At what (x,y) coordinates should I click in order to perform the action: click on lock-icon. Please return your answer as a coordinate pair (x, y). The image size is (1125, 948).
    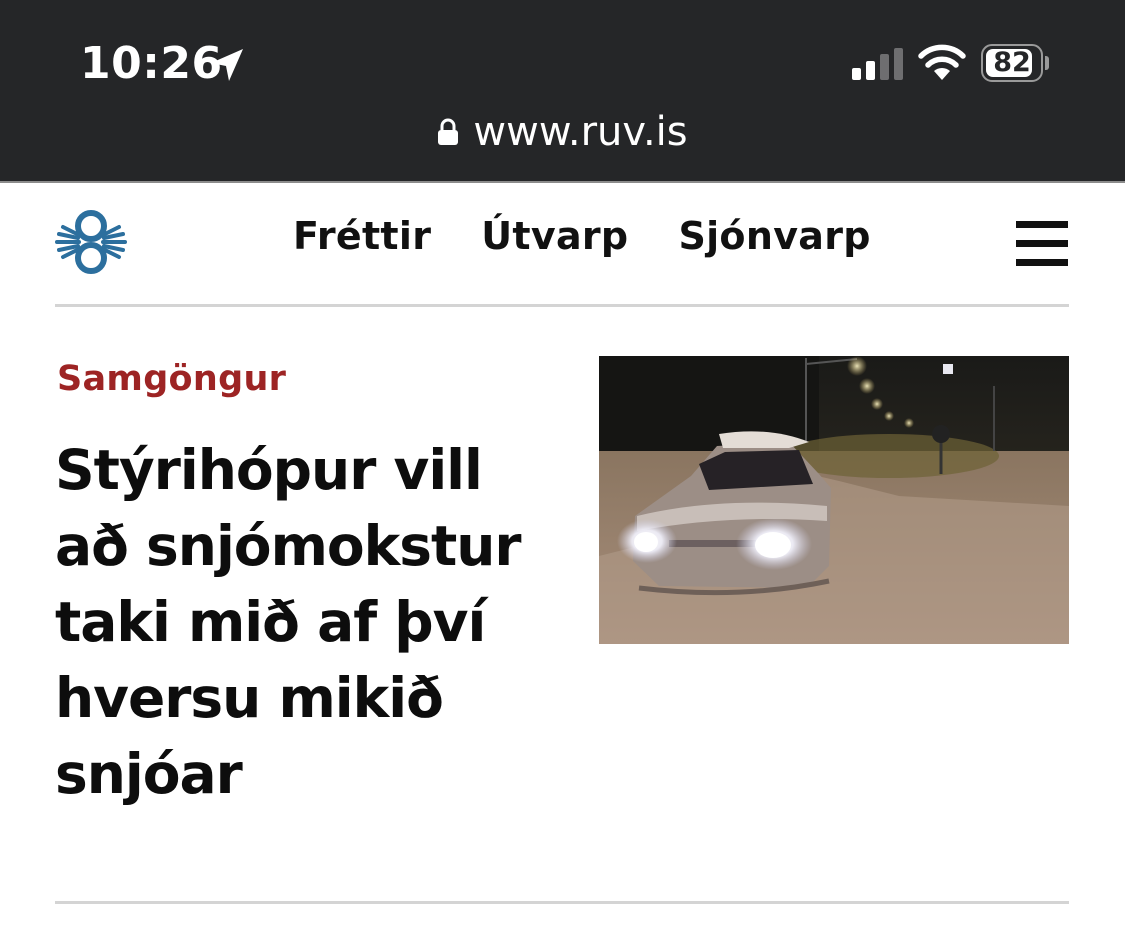
    Looking at the image, I should click on (448, 131).